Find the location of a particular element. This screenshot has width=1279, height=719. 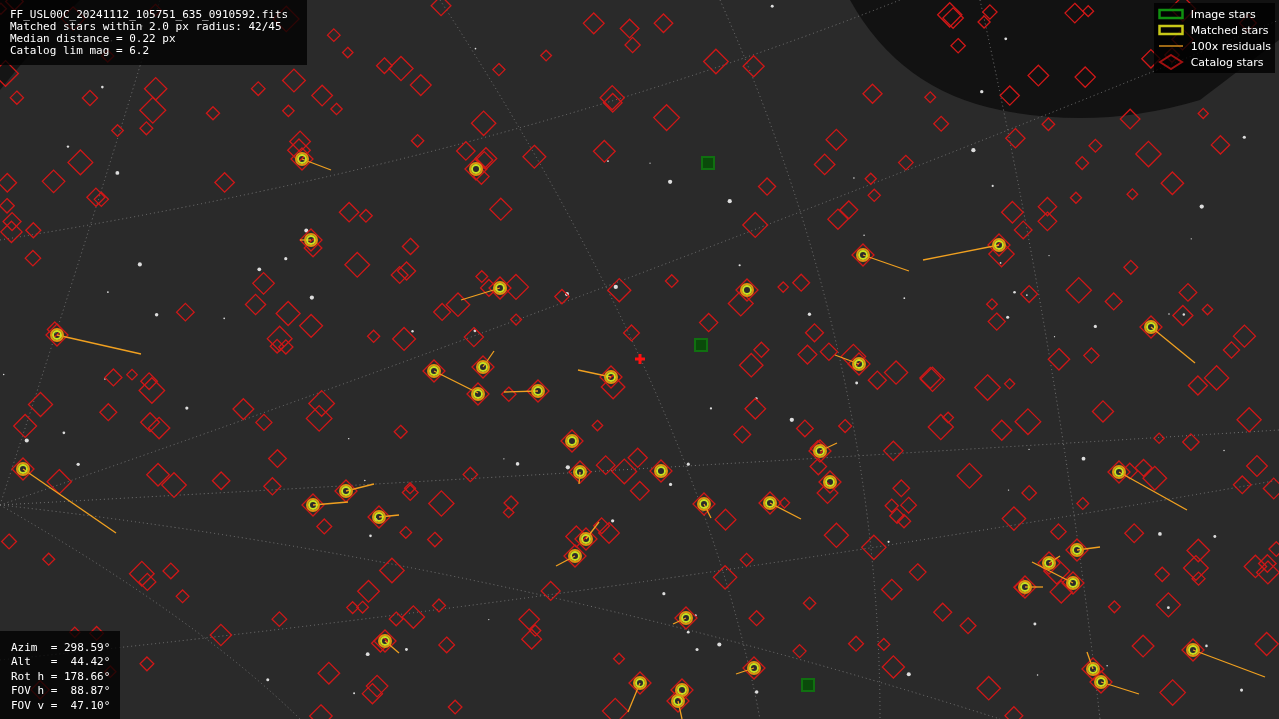

pointing-text: FOV v = 47.10° is located at coordinates (61, 705).